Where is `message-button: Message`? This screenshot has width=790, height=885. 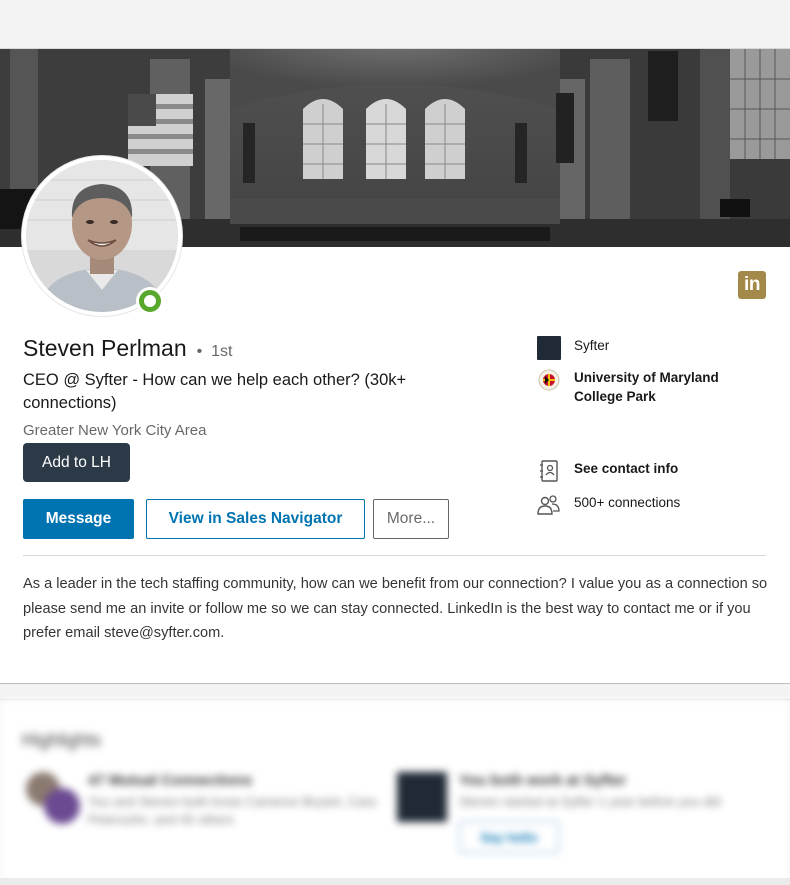 message-button: Message is located at coordinates (78, 519).